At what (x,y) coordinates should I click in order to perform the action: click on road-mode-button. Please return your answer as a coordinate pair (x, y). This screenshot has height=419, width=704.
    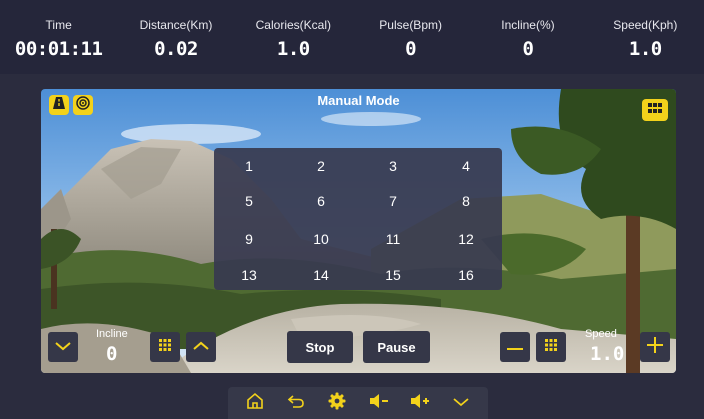
    Looking at the image, I should click on (59, 105).